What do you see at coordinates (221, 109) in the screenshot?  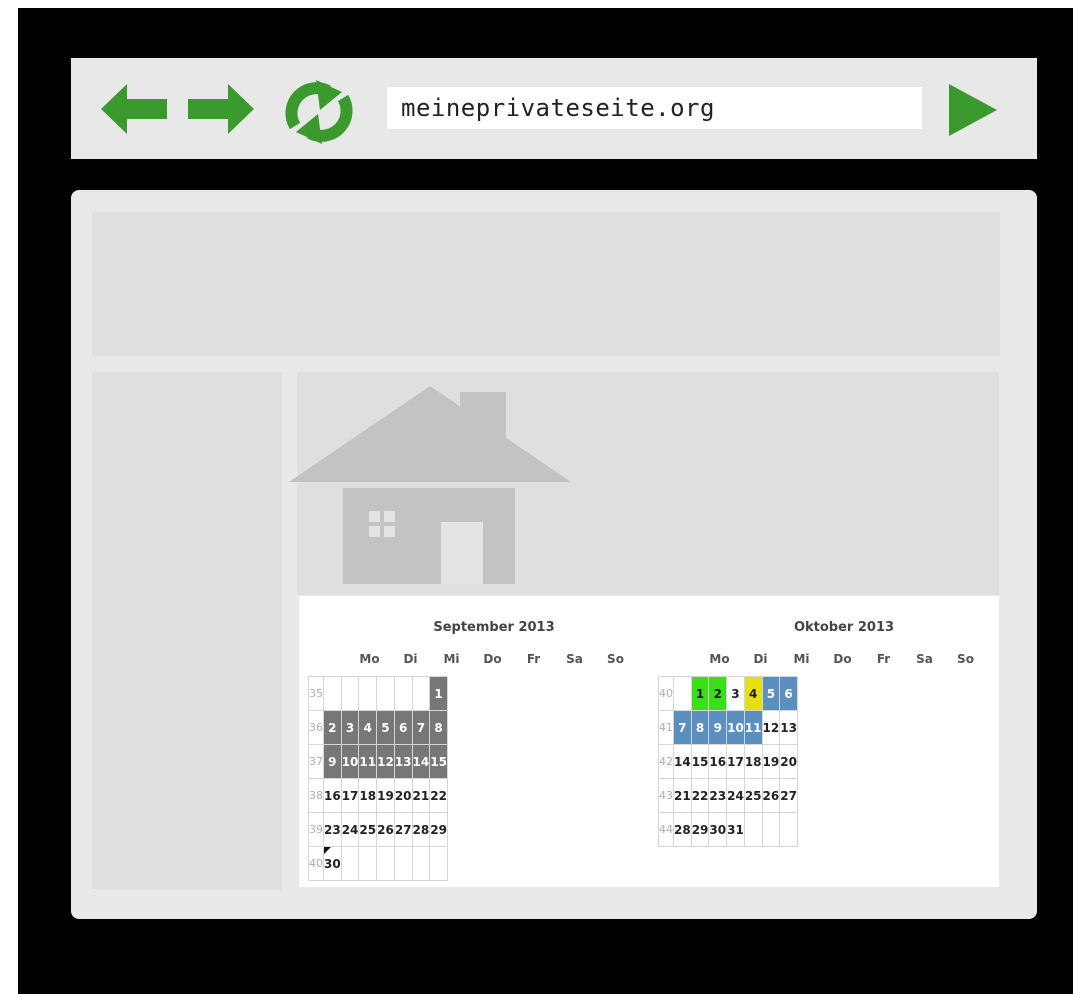 I see `forward-arrow-icon` at bounding box center [221, 109].